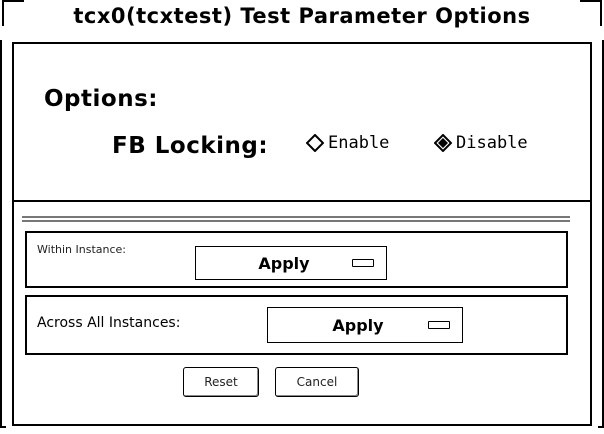  What do you see at coordinates (359, 143) in the screenshot?
I see `enable-label: Enable` at bounding box center [359, 143].